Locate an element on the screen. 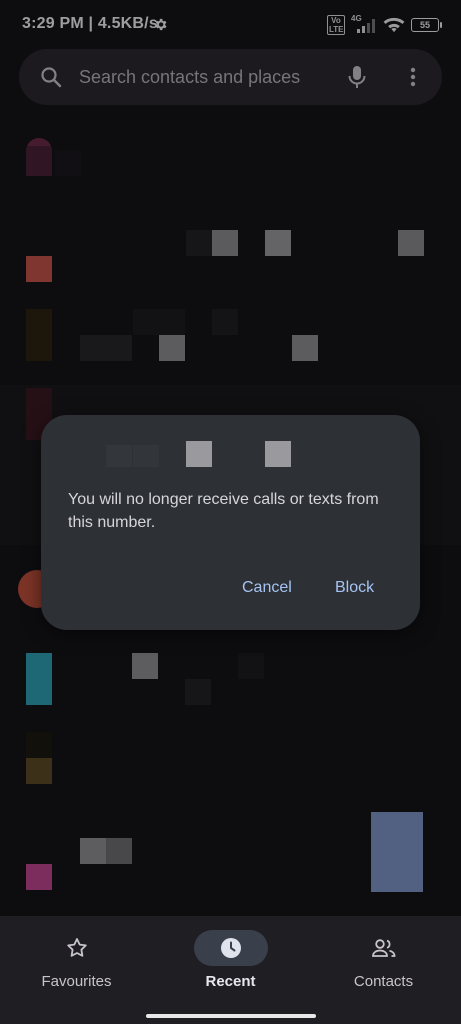 The width and height of the screenshot is (461, 1024). bottom-navigation: Favourites Recent Contacts is located at coordinates (230, 970).